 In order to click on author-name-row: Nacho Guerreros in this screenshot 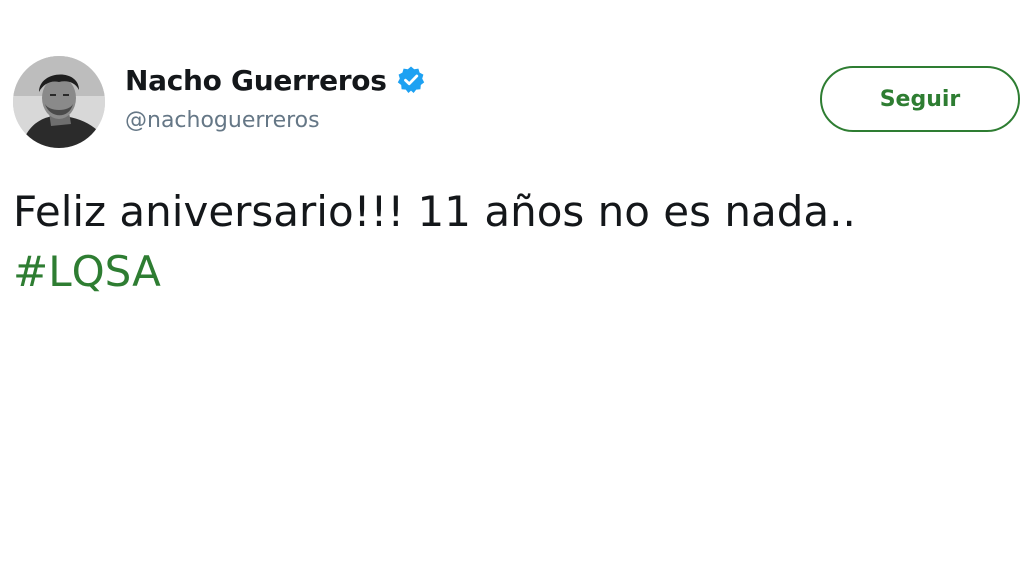, I will do `click(275, 80)`.